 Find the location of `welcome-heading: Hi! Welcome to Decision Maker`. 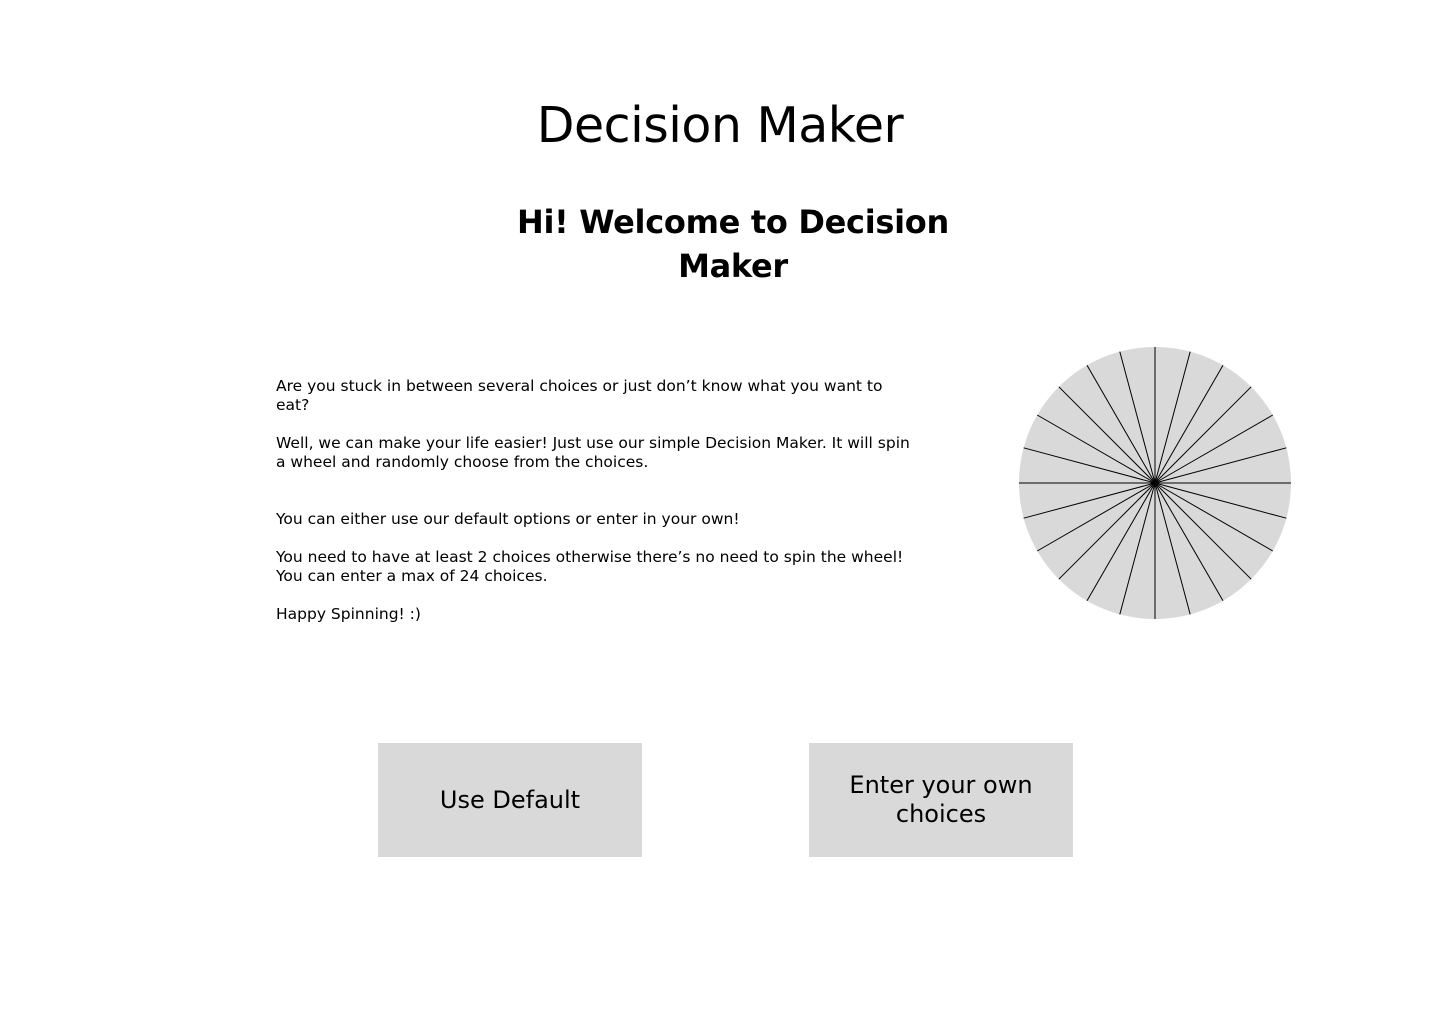

welcome-heading: Hi! Welcome to Decision Maker is located at coordinates (733, 244).